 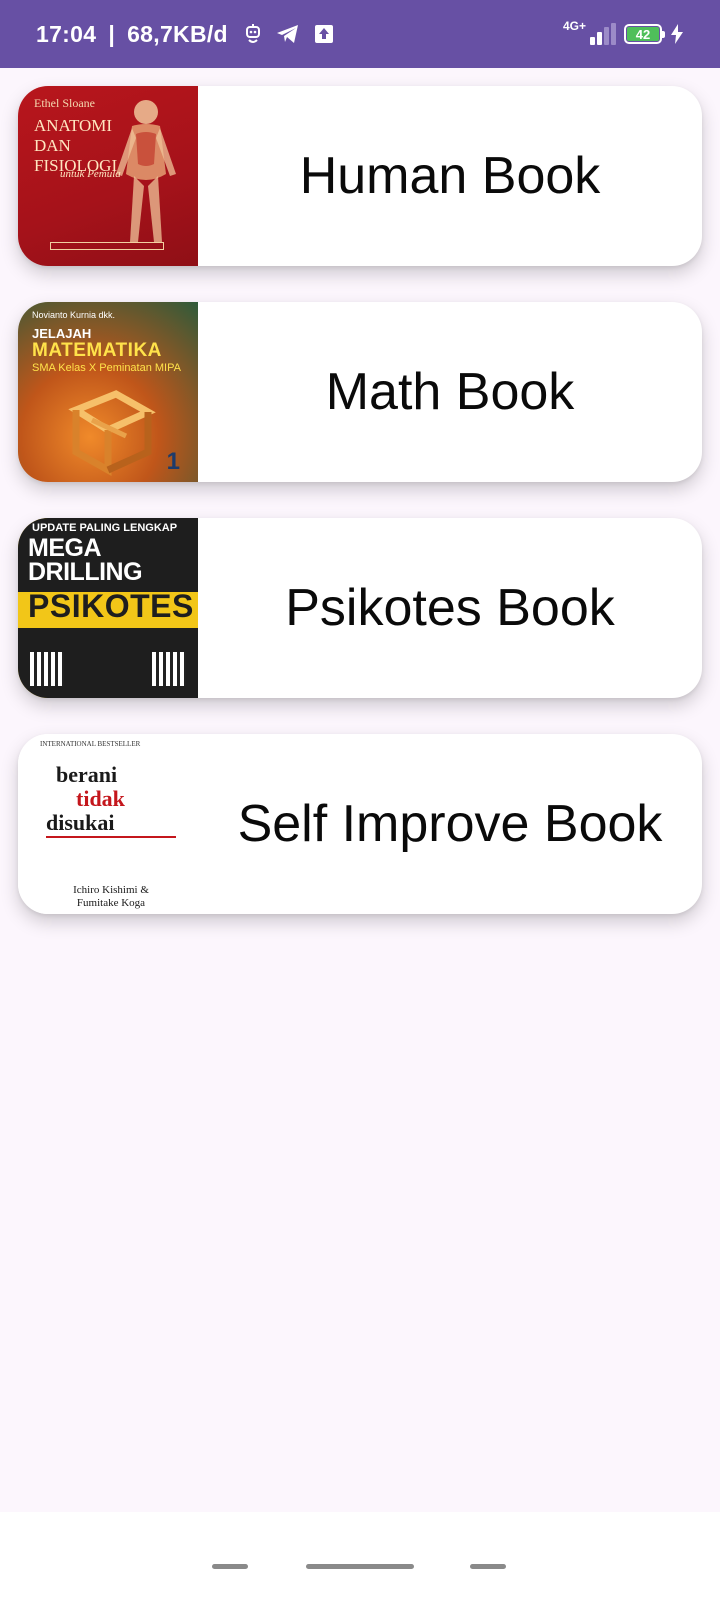 I want to click on cover-author: Novianto Kurnia dkk., so click(x=74, y=315).